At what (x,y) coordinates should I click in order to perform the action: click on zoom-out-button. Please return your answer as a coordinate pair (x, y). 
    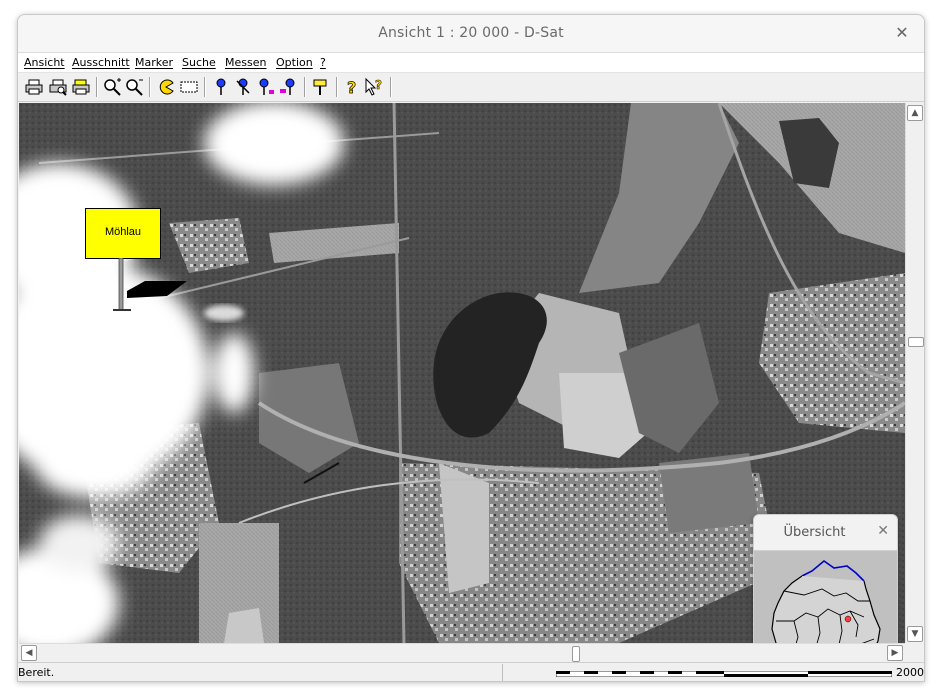
    Looking at the image, I should click on (134, 87).